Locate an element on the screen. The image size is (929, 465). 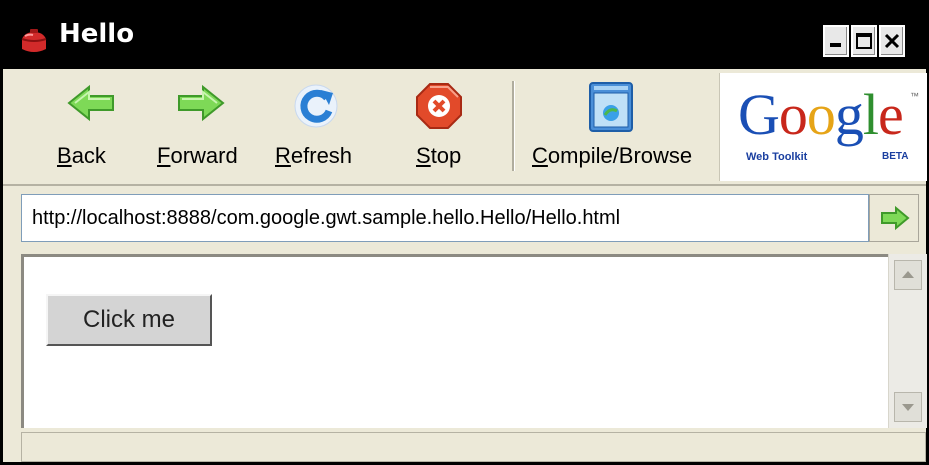
maximize-icon is located at coordinates (864, 41).